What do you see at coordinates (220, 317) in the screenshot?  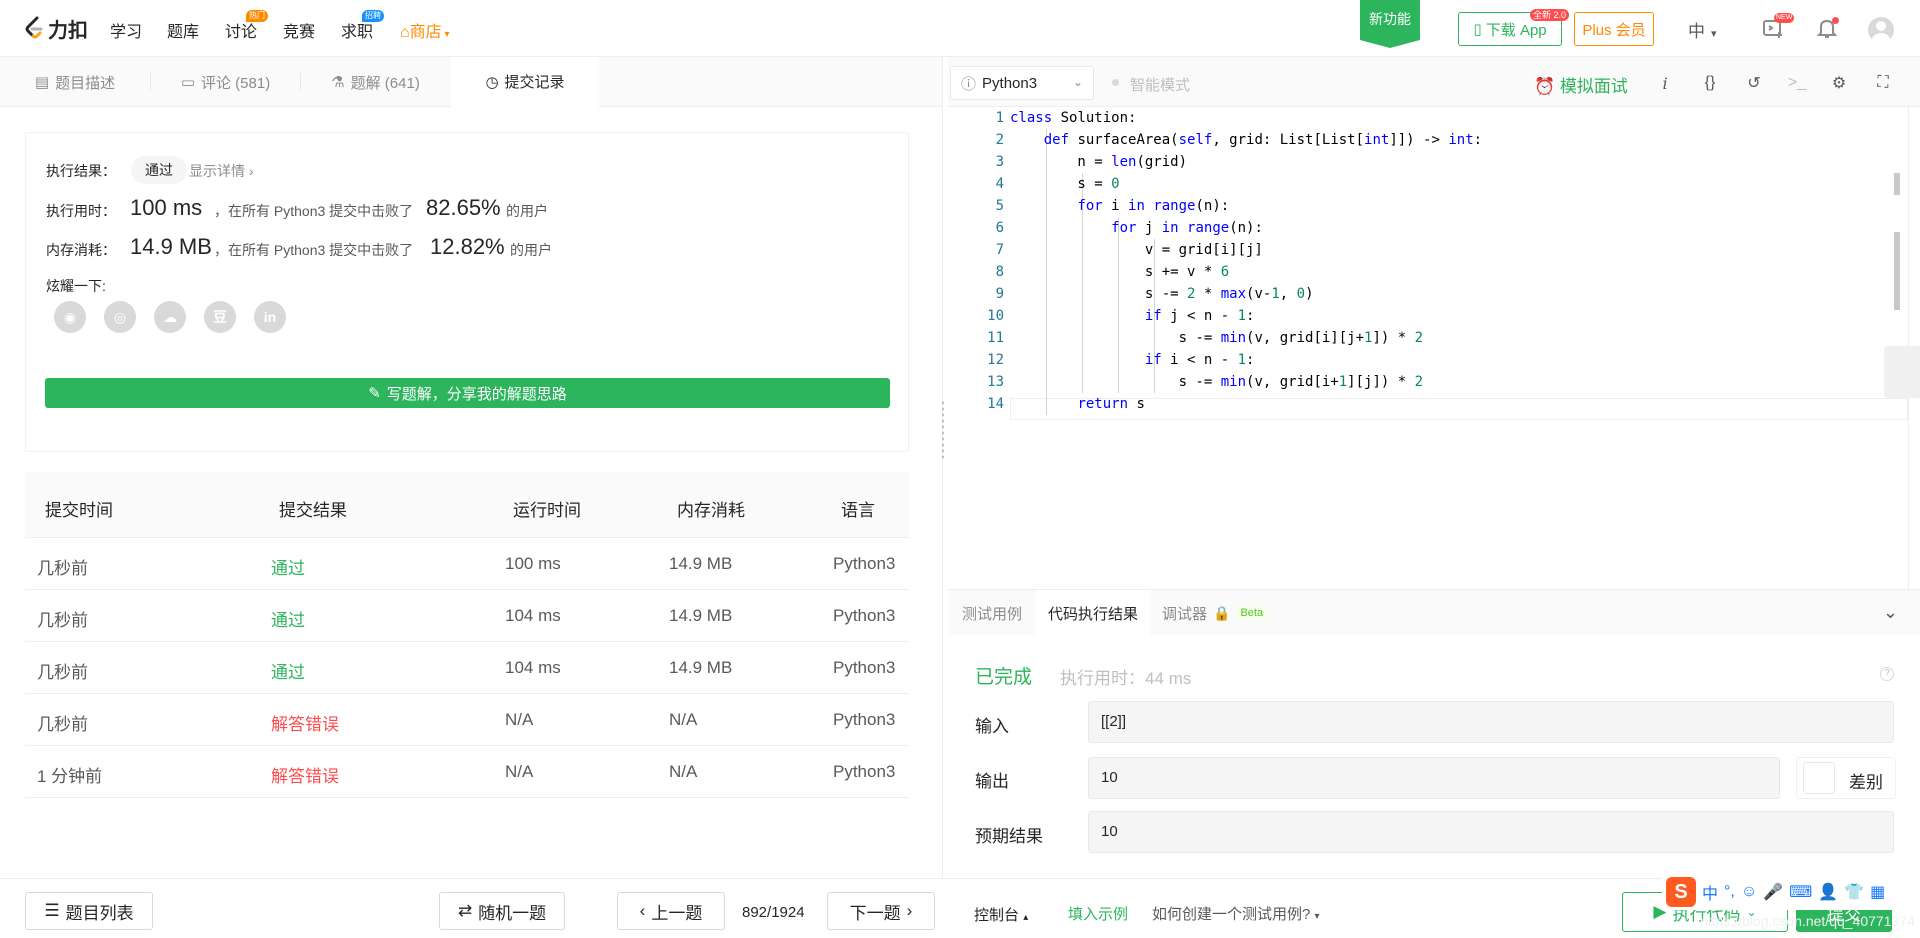 I see `douban-icon: 豆` at bounding box center [220, 317].